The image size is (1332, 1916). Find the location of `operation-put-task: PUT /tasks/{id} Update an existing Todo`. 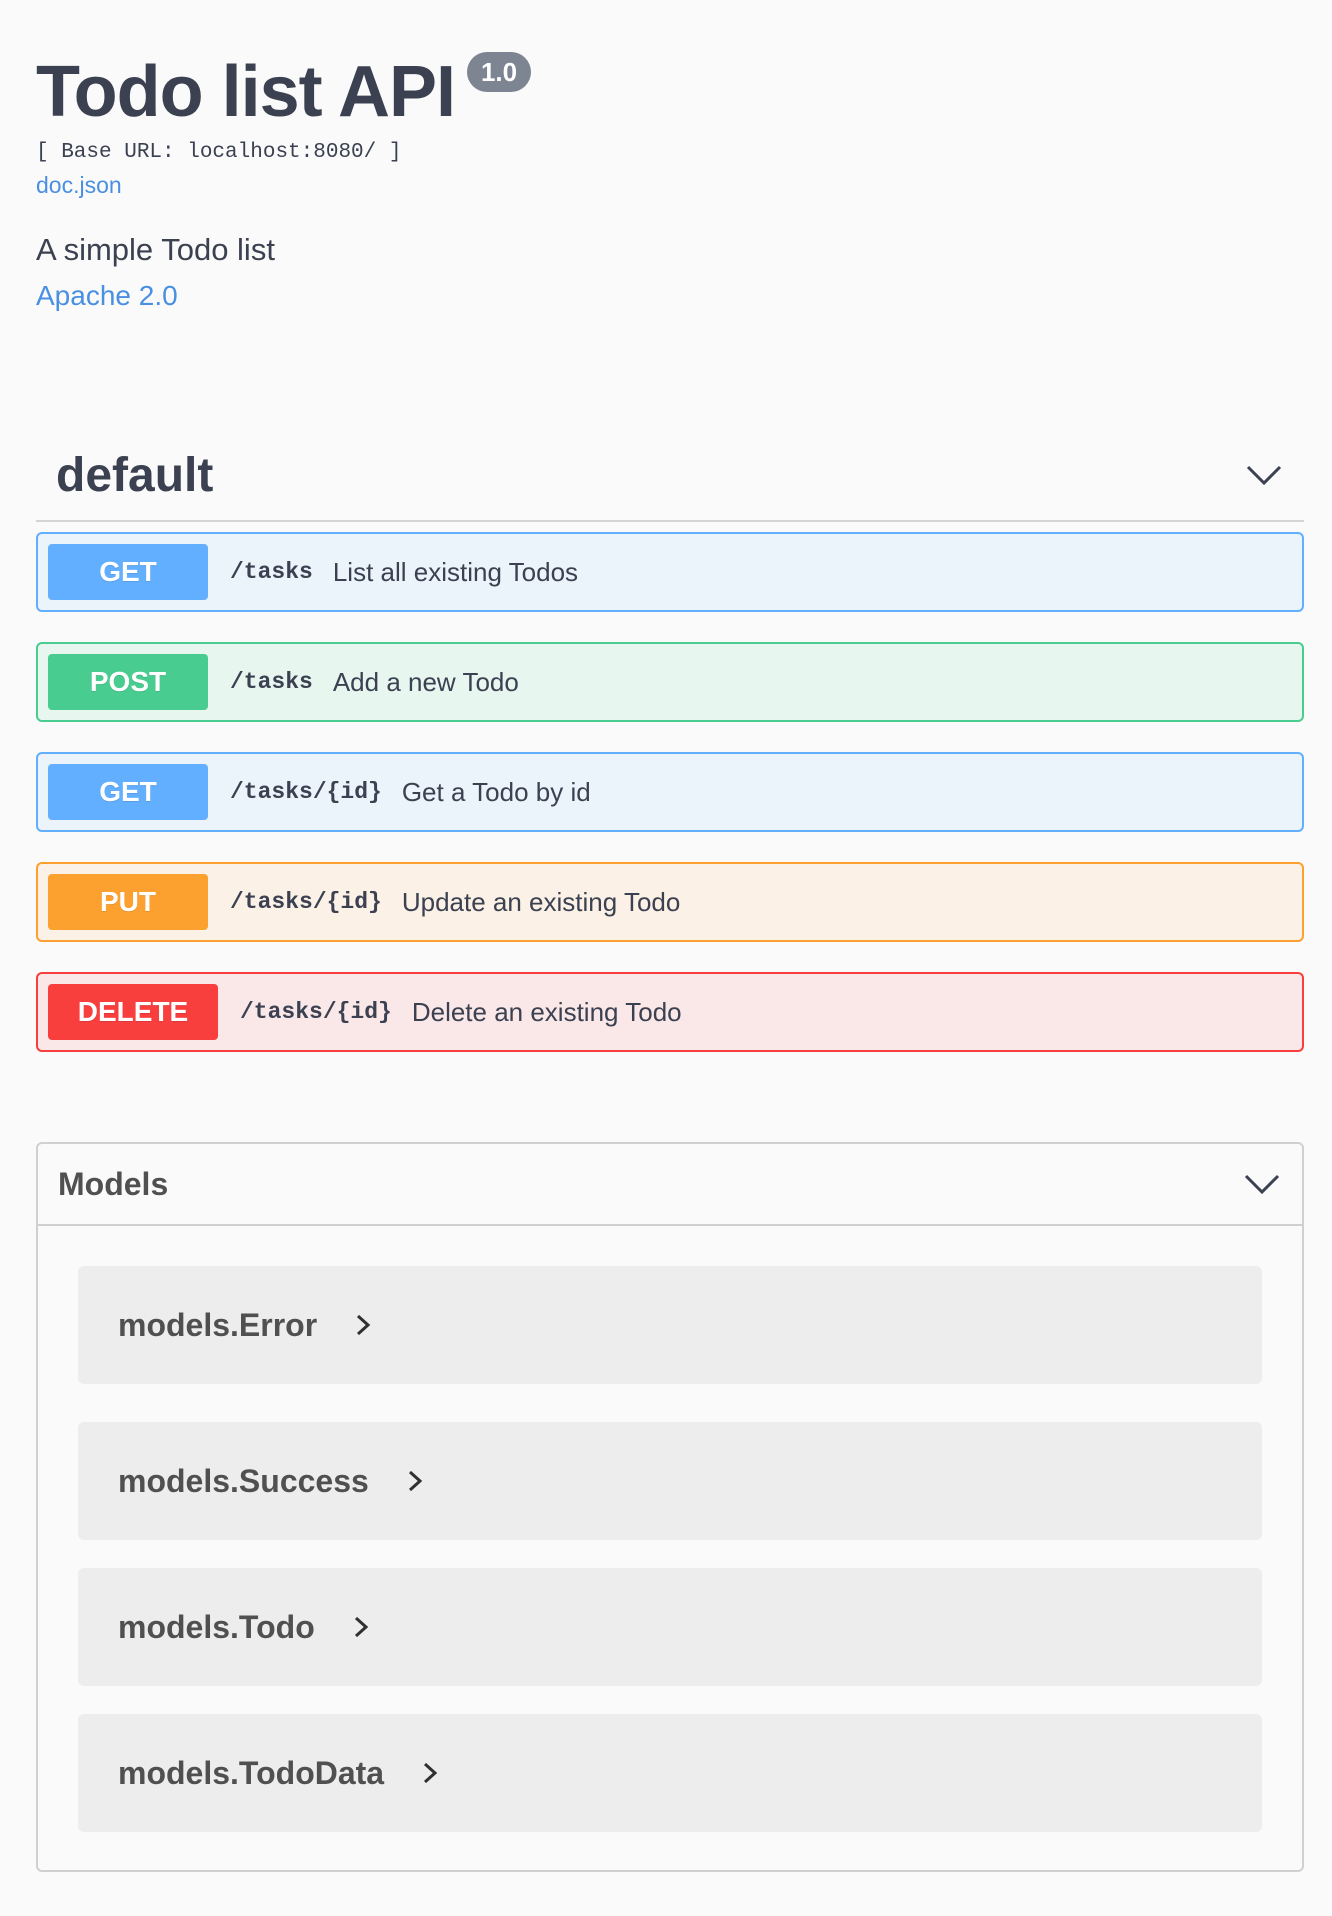

operation-put-task: PUT /tasks/{id} Update an existing Todo is located at coordinates (670, 902).